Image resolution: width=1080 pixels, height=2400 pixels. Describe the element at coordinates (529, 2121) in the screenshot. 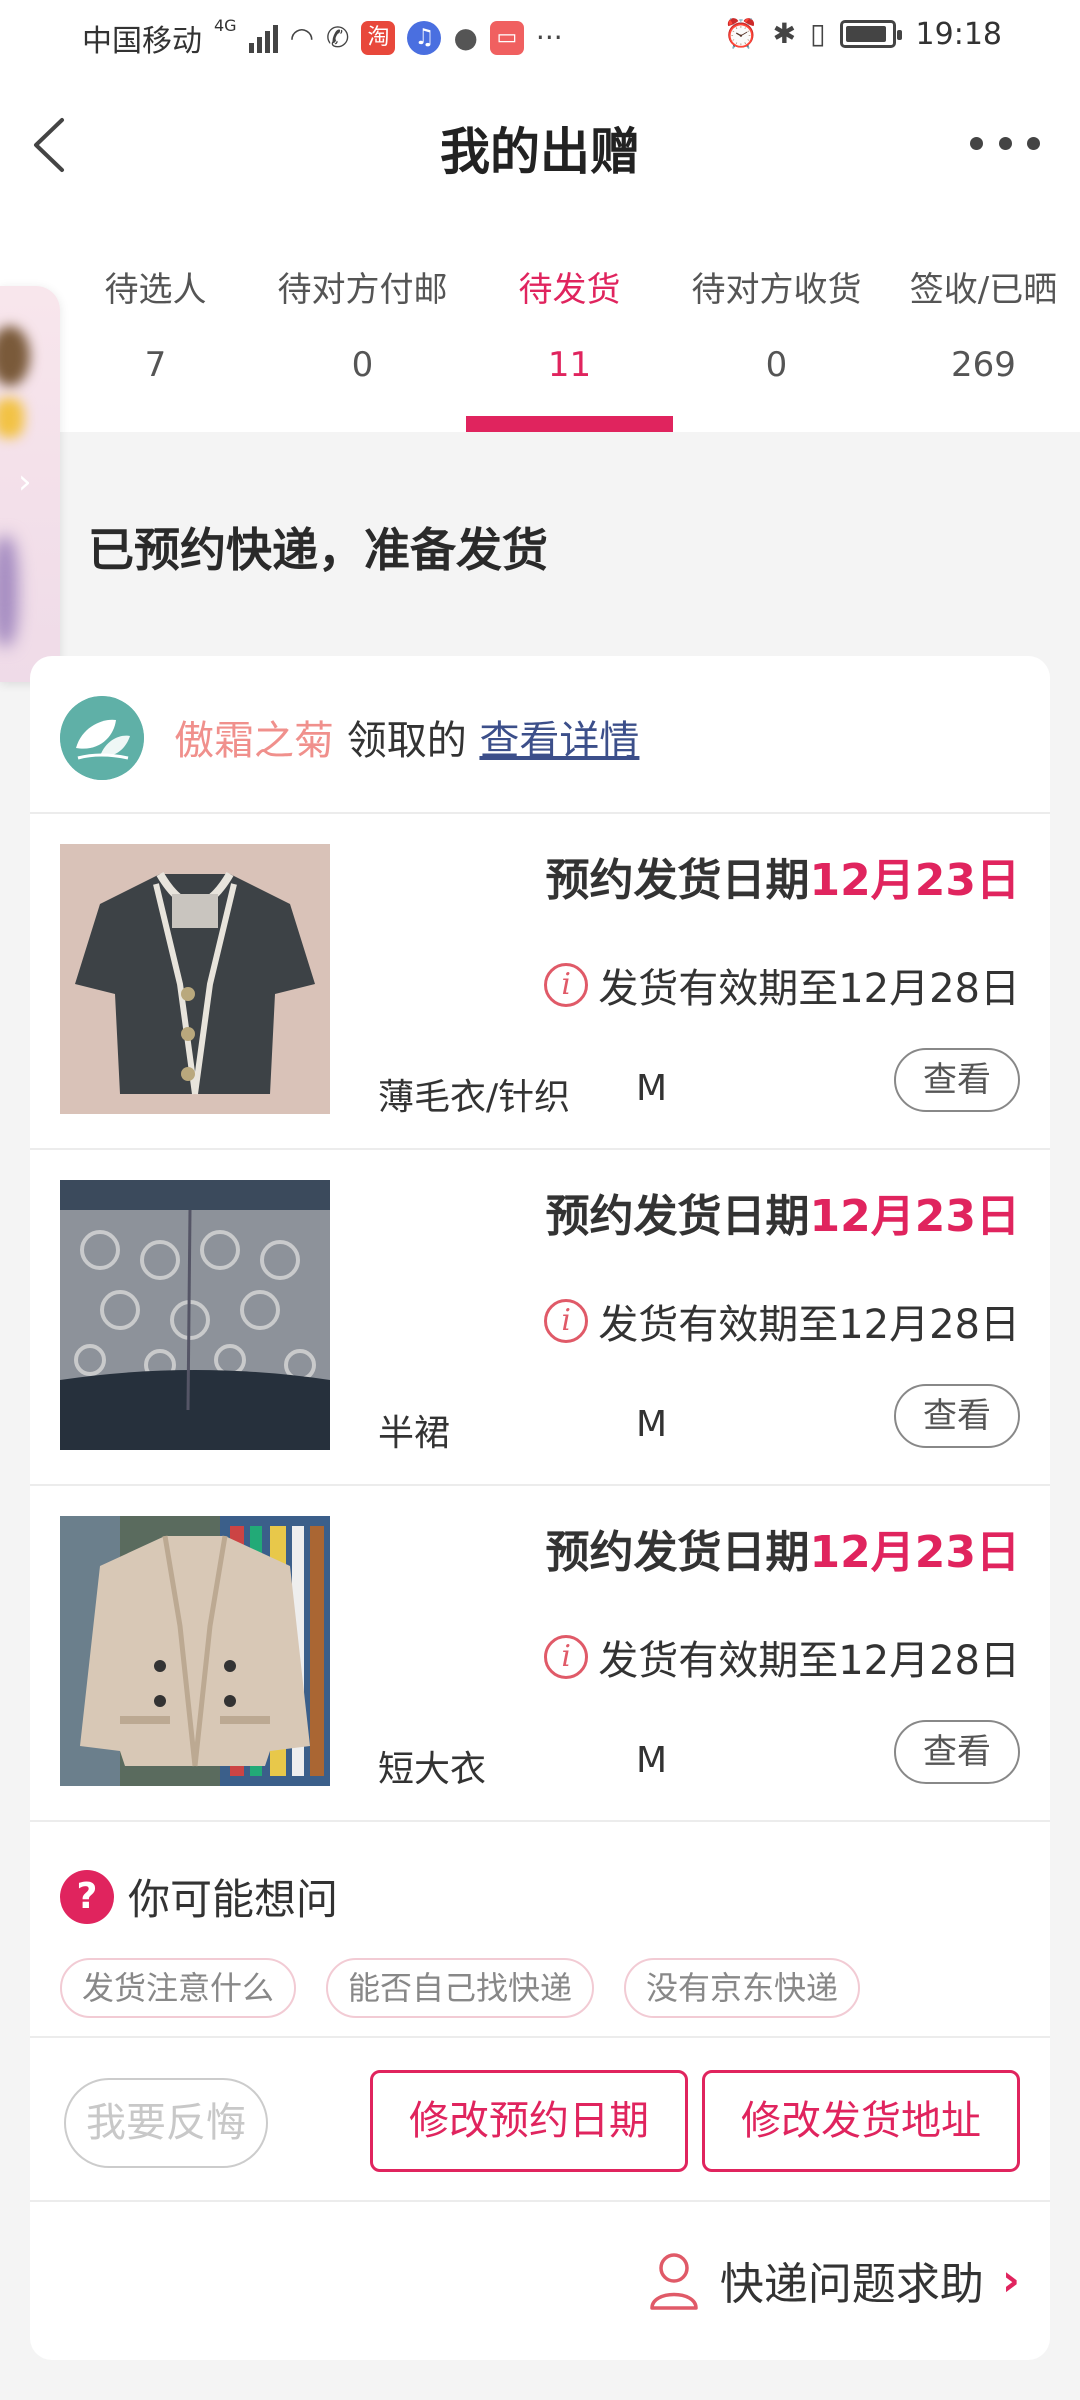

I see `change-date-button: 修改预约日期` at that location.